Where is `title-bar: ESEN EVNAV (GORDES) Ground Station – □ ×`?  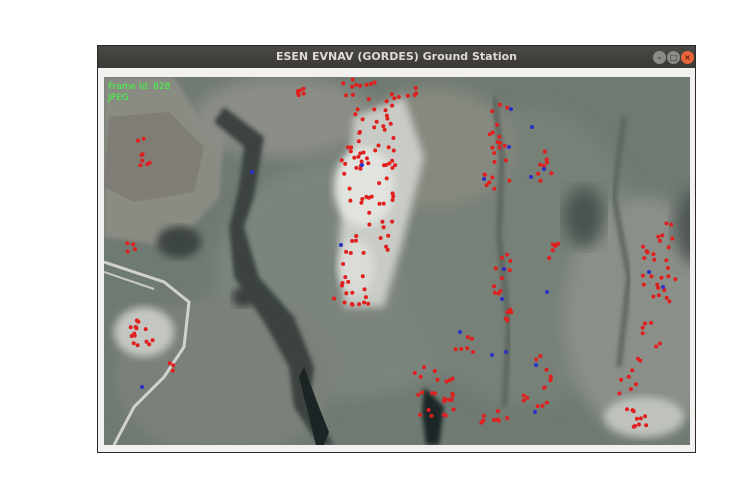 title-bar: ESEN EVNAV (GORDES) Ground Station – □ × is located at coordinates (396, 57).